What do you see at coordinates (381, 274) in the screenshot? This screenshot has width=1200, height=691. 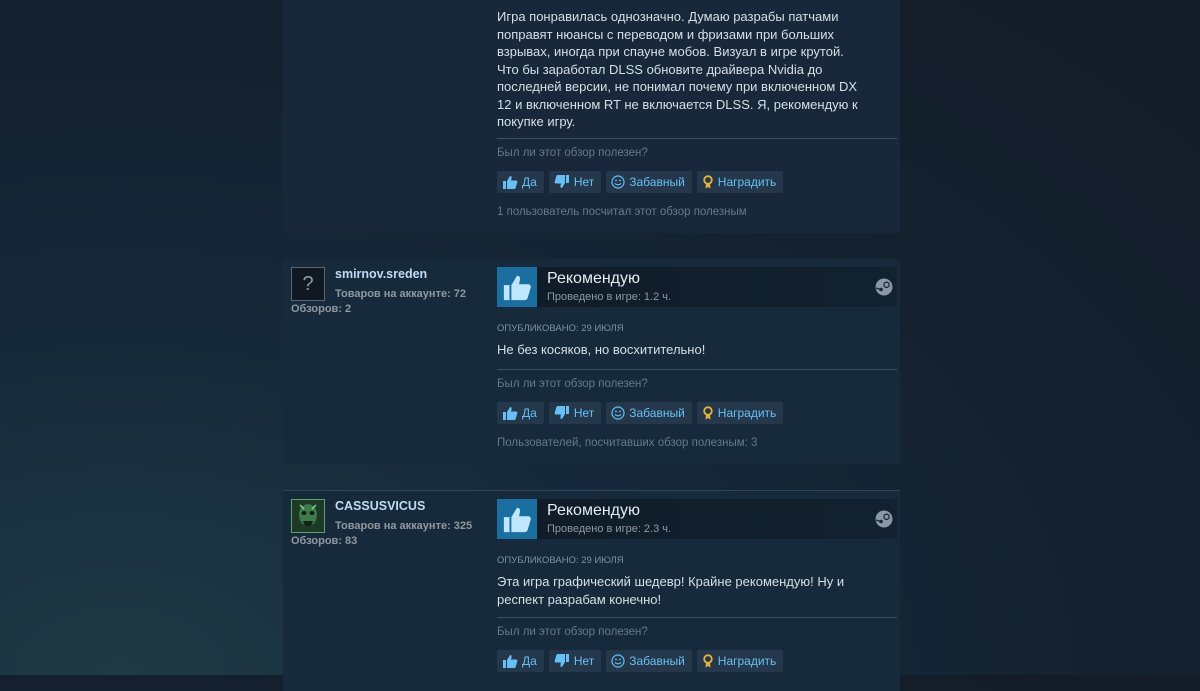 I see `reviewer-name: smirnov.sreden` at bounding box center [381, 274].